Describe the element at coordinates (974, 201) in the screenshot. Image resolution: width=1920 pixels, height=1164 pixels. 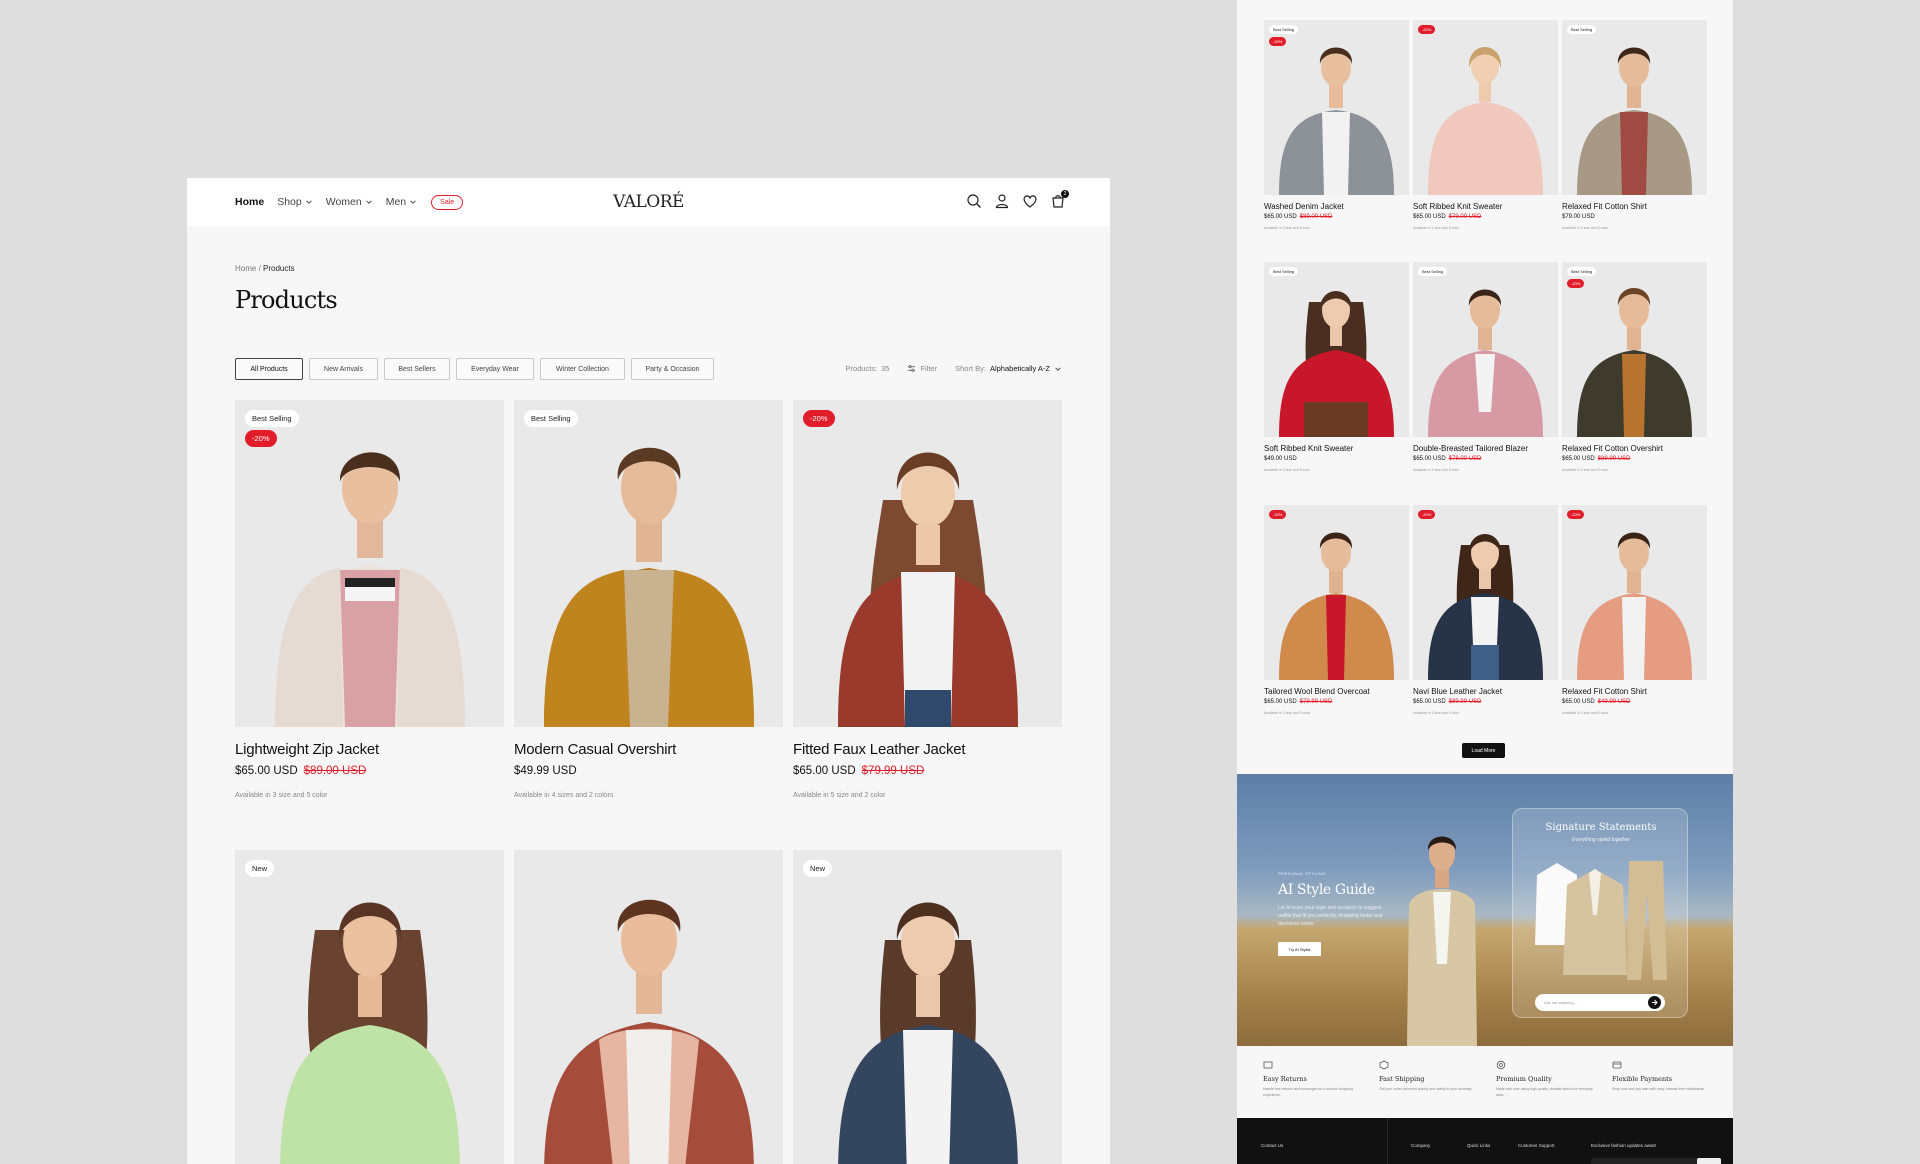
I see `search-icon` at that location.